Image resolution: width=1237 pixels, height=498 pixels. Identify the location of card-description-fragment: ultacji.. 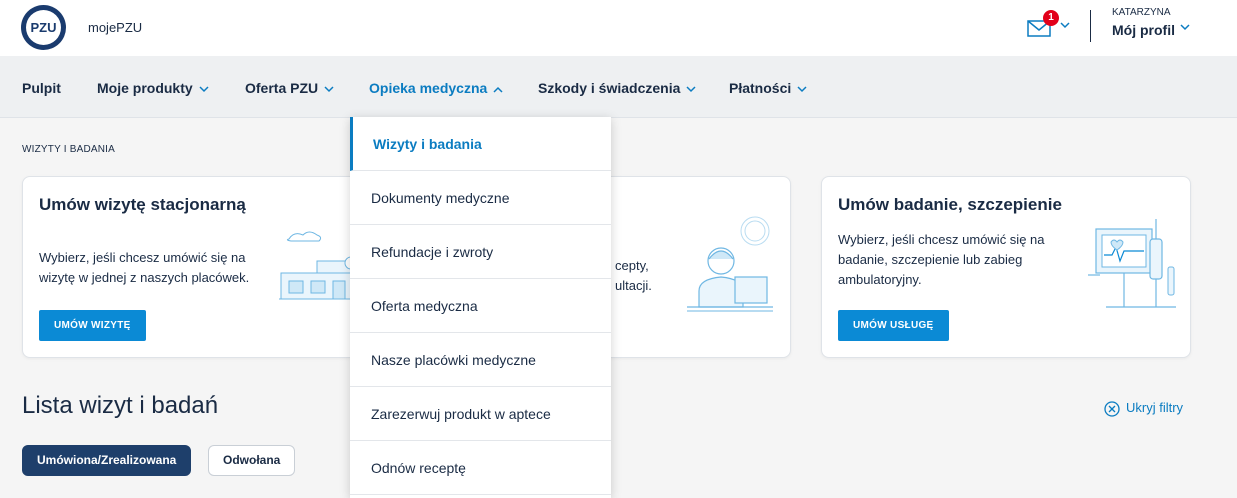
(633, 285).